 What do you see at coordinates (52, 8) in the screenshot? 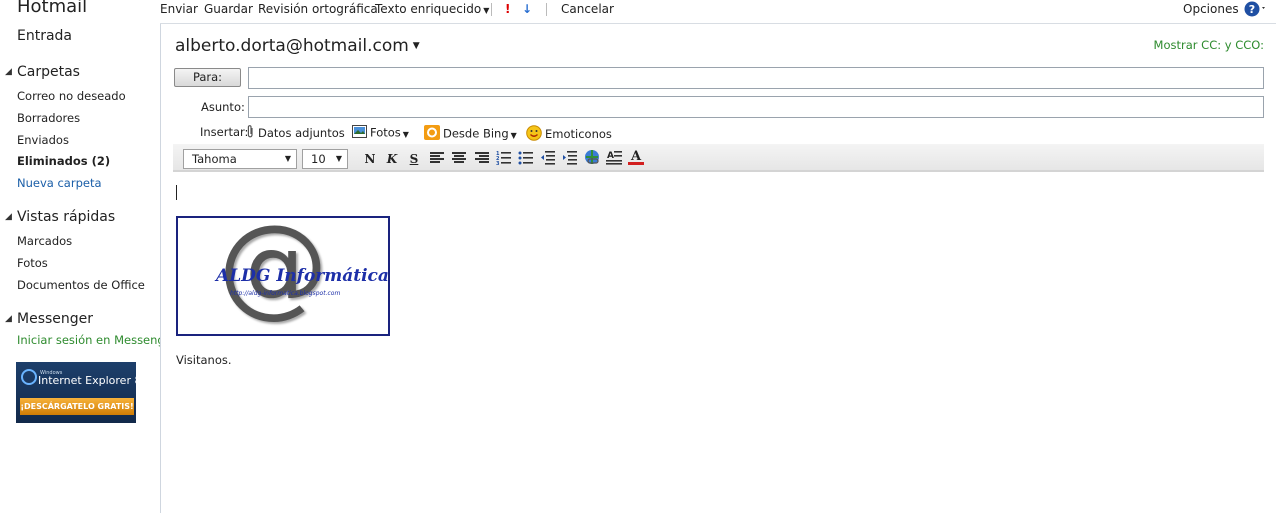
I see `hotmail-logo: Hotmail` at bounding box center [52, 8].